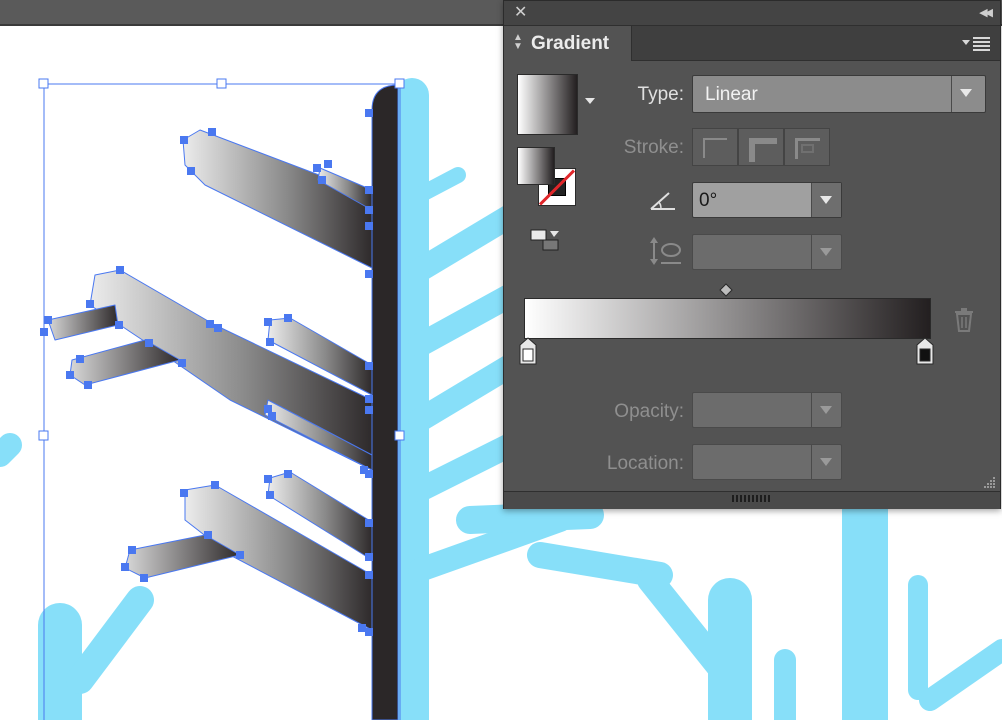 This screenshot has height=720, width=1002. Describe the element at coordinates (665, 251) in the screenshot. I see `aspect-ratio-icon` at that location.